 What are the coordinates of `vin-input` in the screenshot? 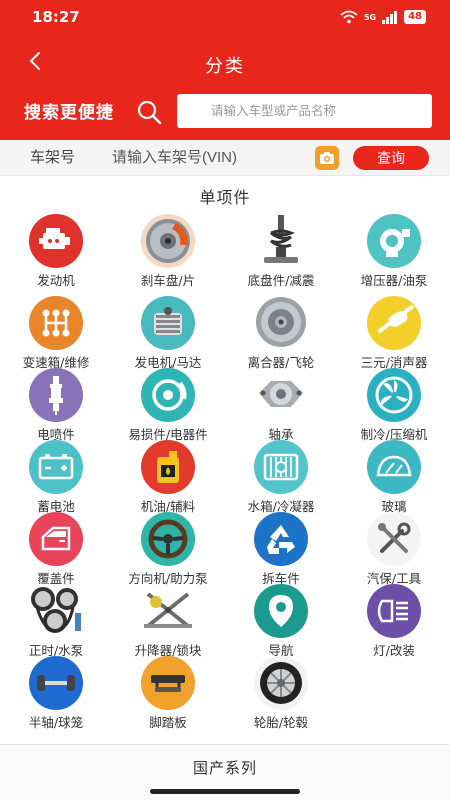 It's located at (207, 157).